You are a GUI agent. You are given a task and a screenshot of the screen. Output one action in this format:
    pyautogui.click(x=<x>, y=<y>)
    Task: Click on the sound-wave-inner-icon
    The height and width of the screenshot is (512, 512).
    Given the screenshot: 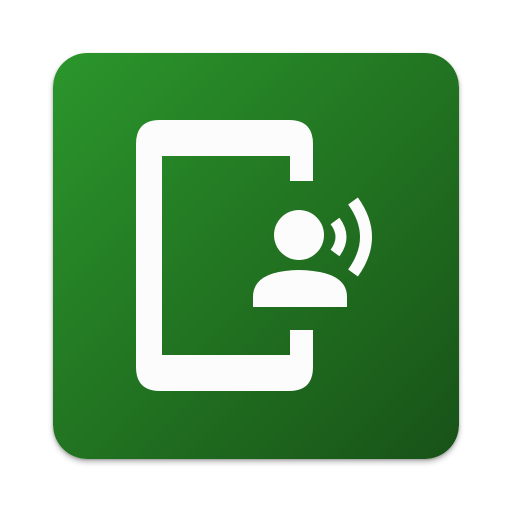 What is the action you would take?
    pyautogui.click(x=338, y=237)
    